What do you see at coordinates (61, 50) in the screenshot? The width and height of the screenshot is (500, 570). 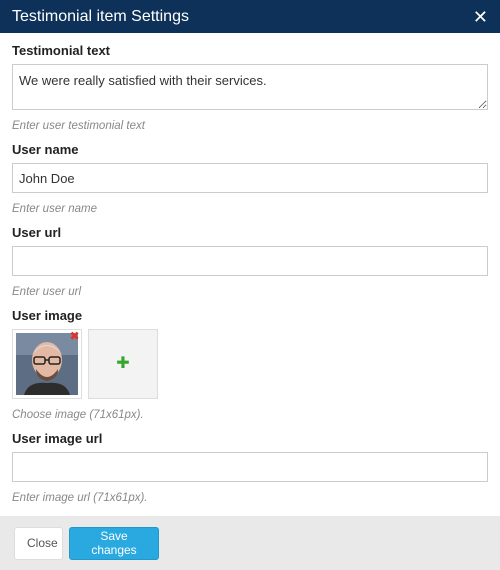 I see `testimonial-text-label: Testimonial text` at bounding box center [61, 50].